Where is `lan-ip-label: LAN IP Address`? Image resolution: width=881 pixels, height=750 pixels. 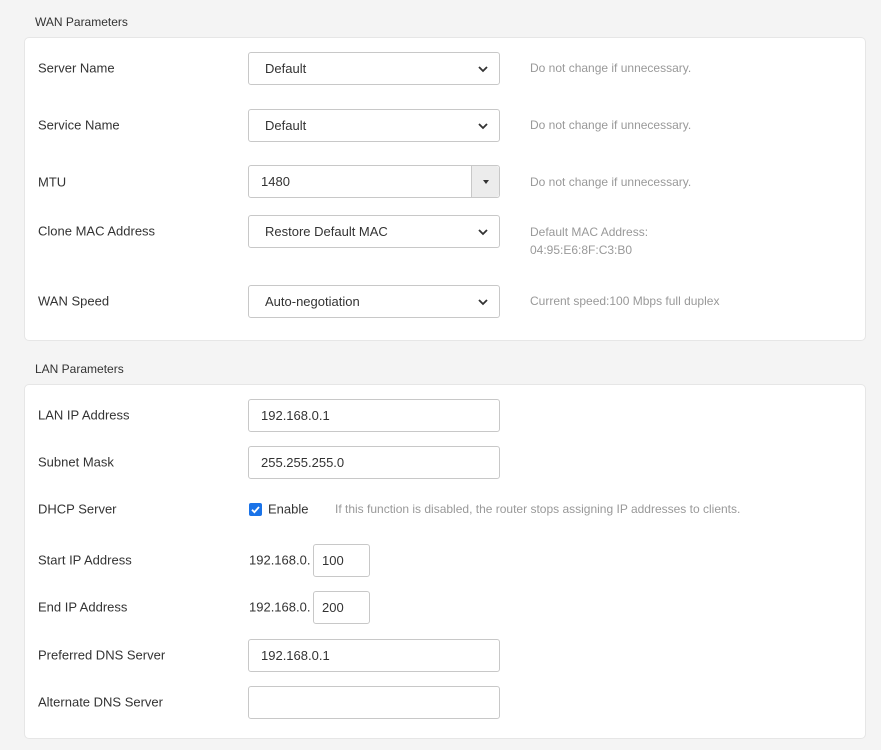
lan-ip-label: LAN IP Address is located at coordinates (84, 415).